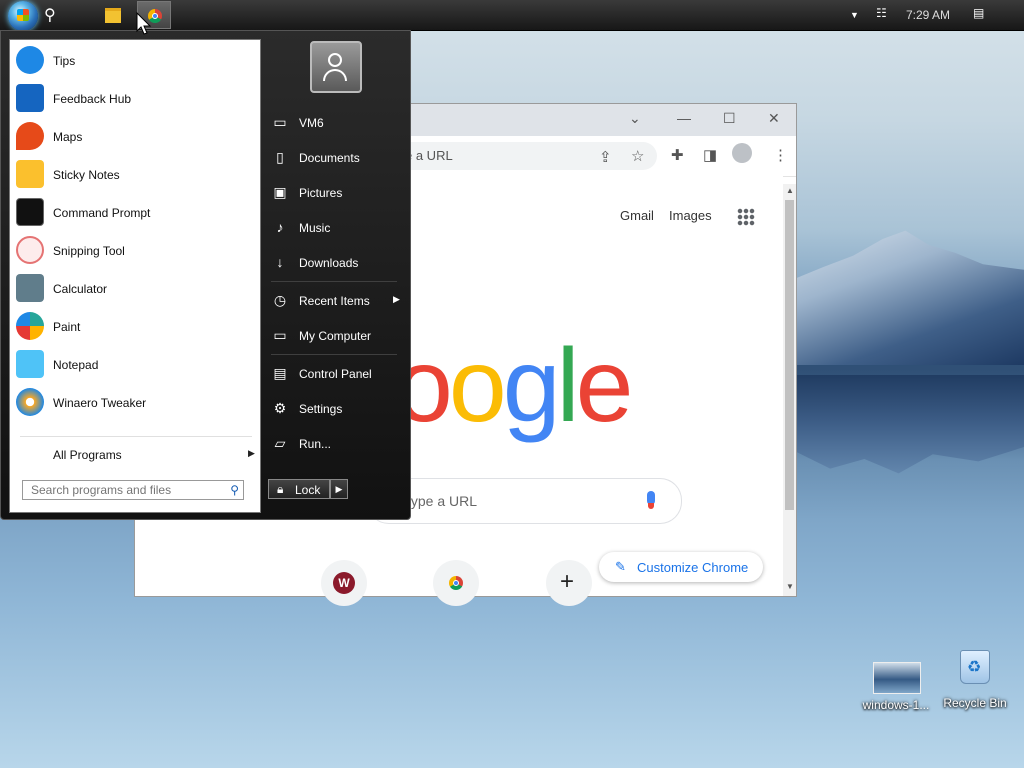 The image size is (1024, 768). I want to click on google-logo: oogle, so click(514, 386).